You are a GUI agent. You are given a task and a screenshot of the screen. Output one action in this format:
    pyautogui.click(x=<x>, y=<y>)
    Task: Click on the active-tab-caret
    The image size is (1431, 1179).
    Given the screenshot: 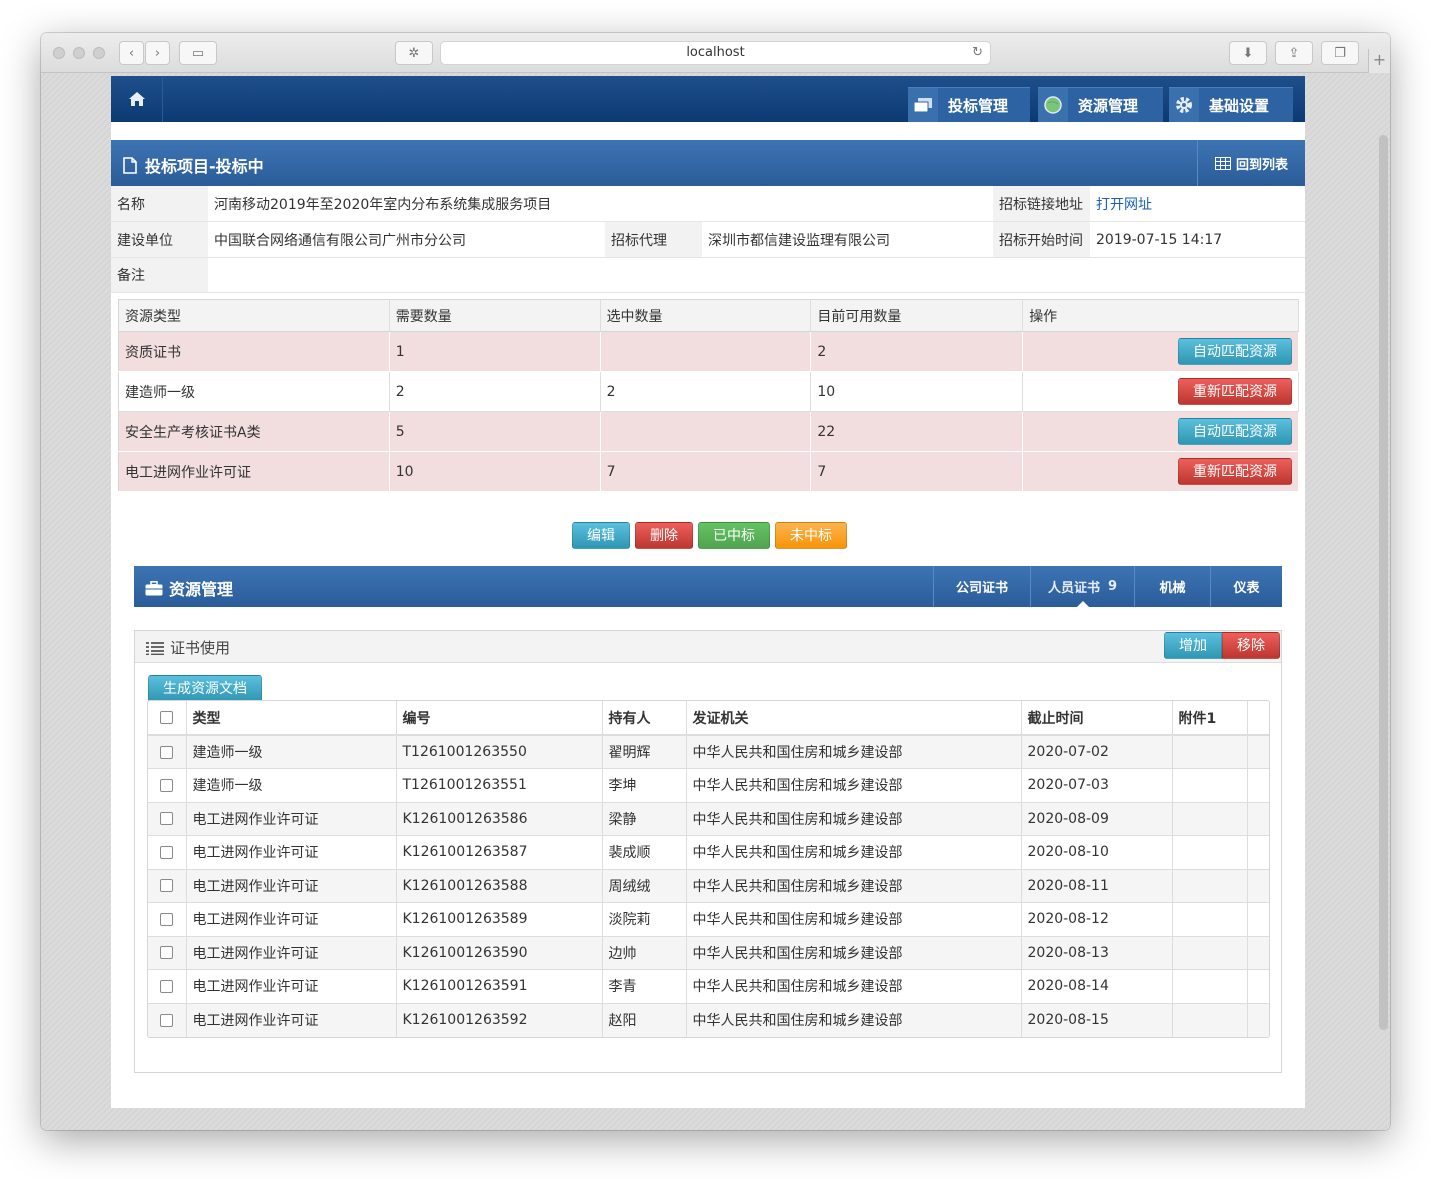 What is the action you would take?
    pyautogui.click(x=1082, y=604)
    